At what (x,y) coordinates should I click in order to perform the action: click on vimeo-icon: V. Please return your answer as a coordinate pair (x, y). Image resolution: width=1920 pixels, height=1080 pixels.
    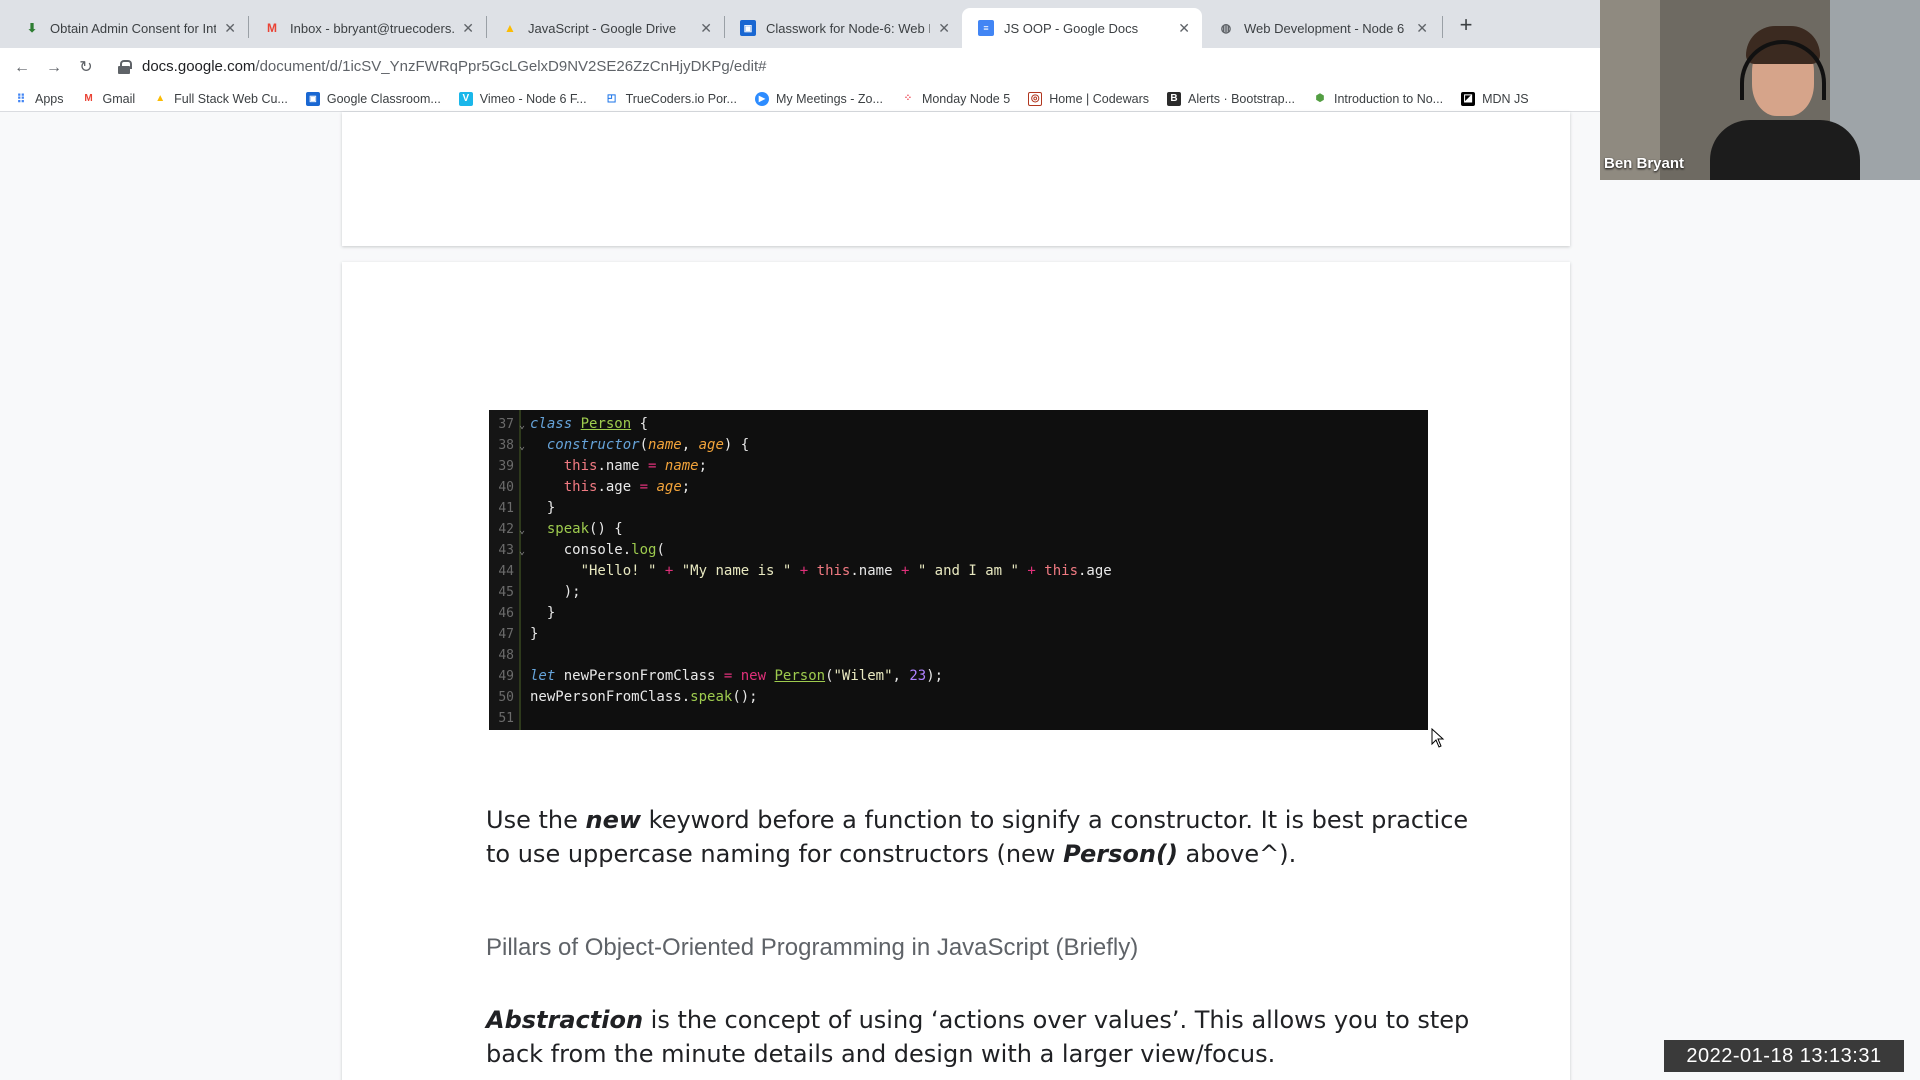
    Looking at the image, I should click on (465, 98).